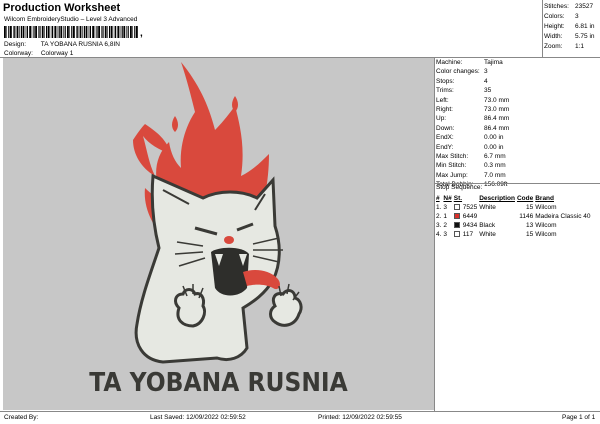 This screenshot has width=600, height=424. I want to click on stop-description, so click(497, 216).